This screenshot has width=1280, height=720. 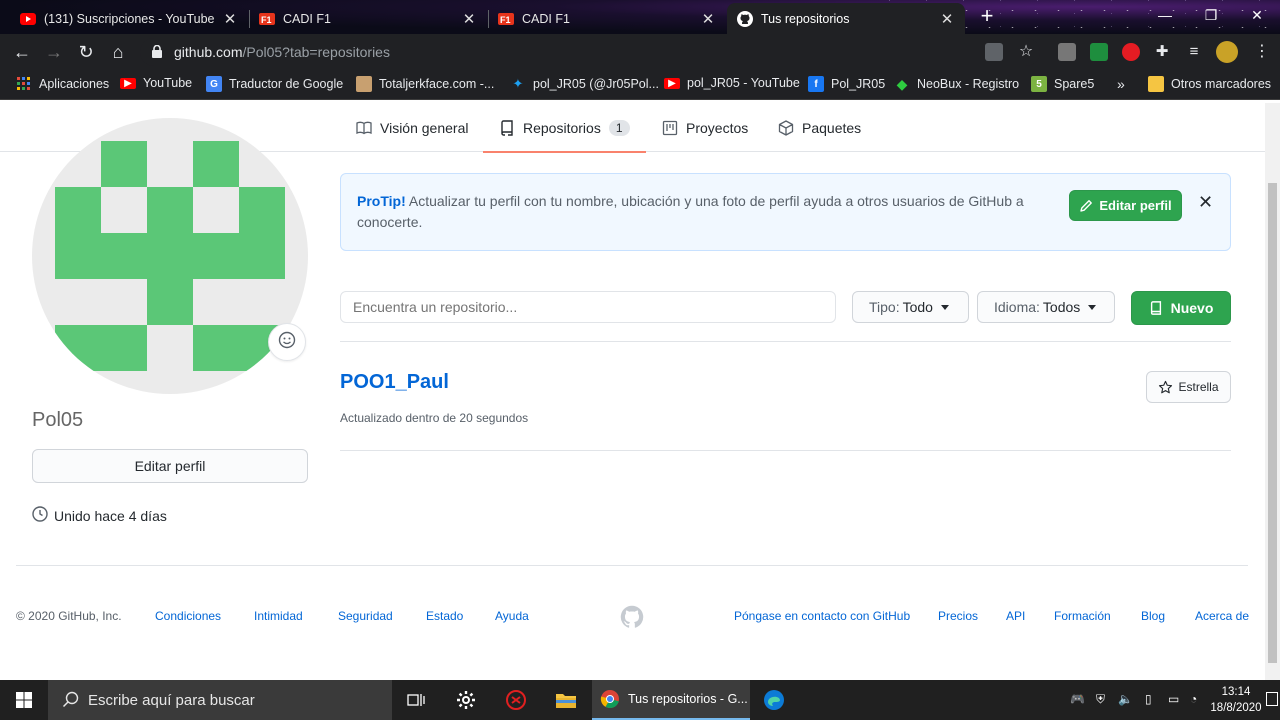 I want to click on adblock-icon, so click(x=1131, y=52).